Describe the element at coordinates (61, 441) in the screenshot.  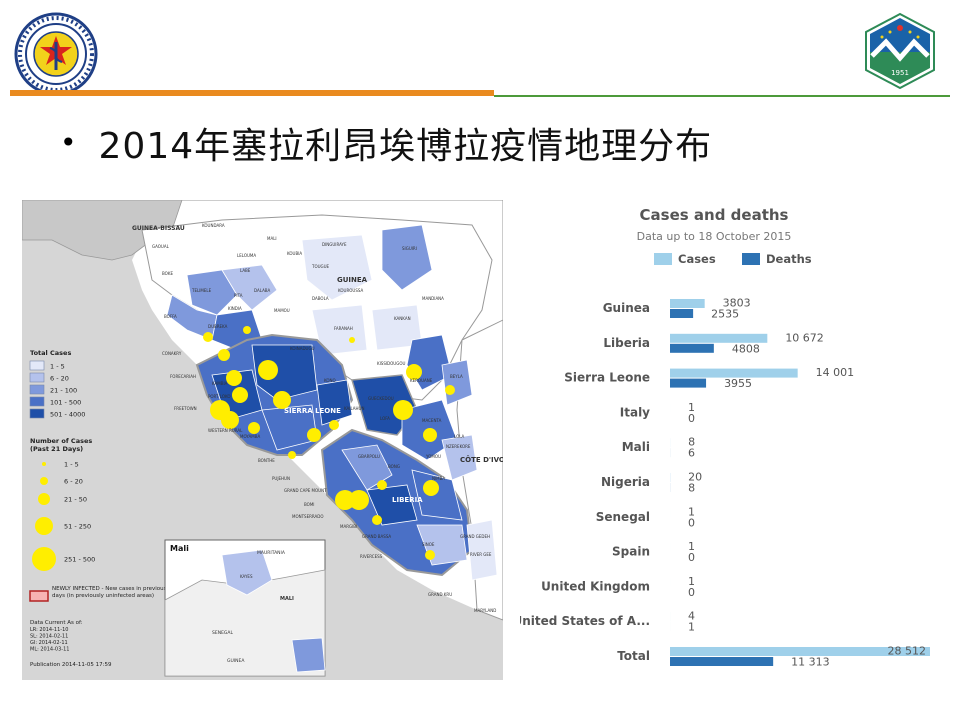
I see `legend-recent-title-line: Number of Cases` at that location.